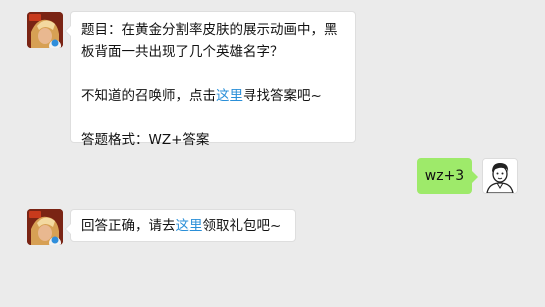 This screenshot has width=545, height=307. Describe the element at coordinates (189, 226) in the screenshot. I see `reward-link: 这里` at that location.